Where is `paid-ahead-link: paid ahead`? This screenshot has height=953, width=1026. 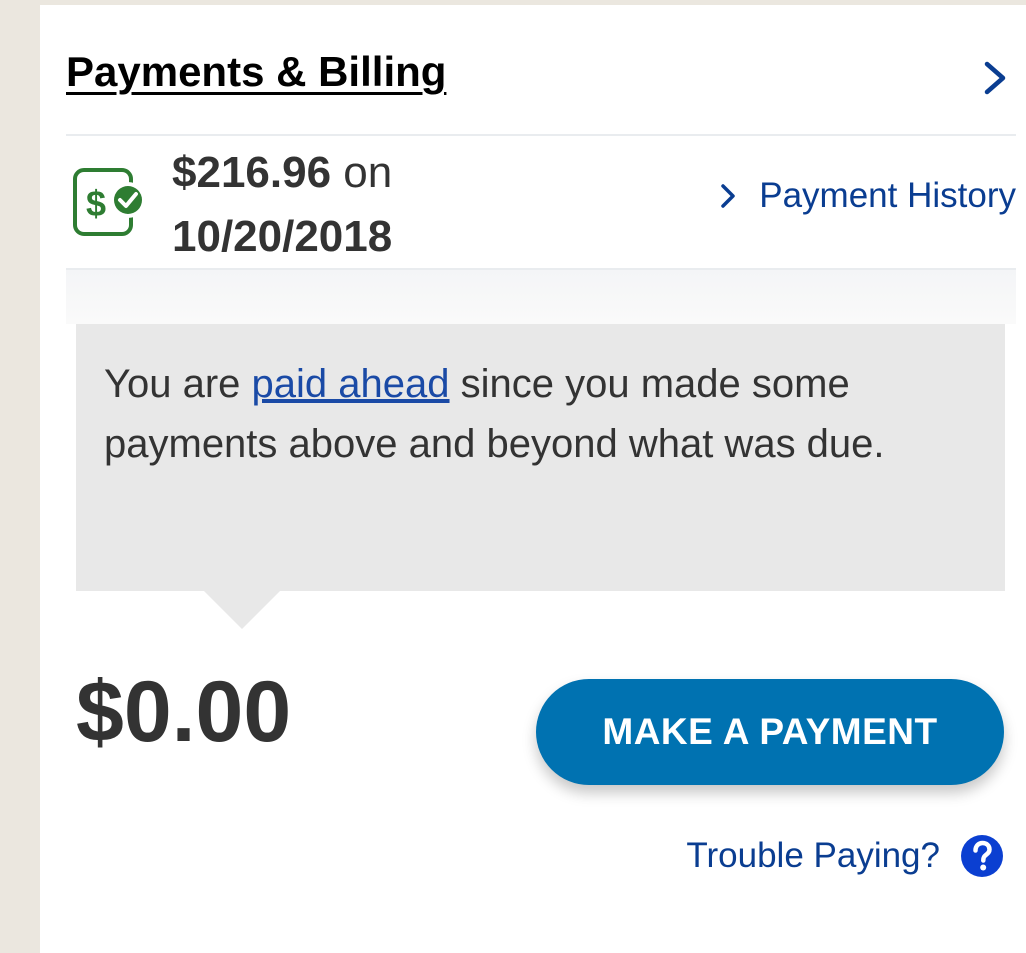
paid-ahead-link: paid ahead is located at coordinates (351, 384).